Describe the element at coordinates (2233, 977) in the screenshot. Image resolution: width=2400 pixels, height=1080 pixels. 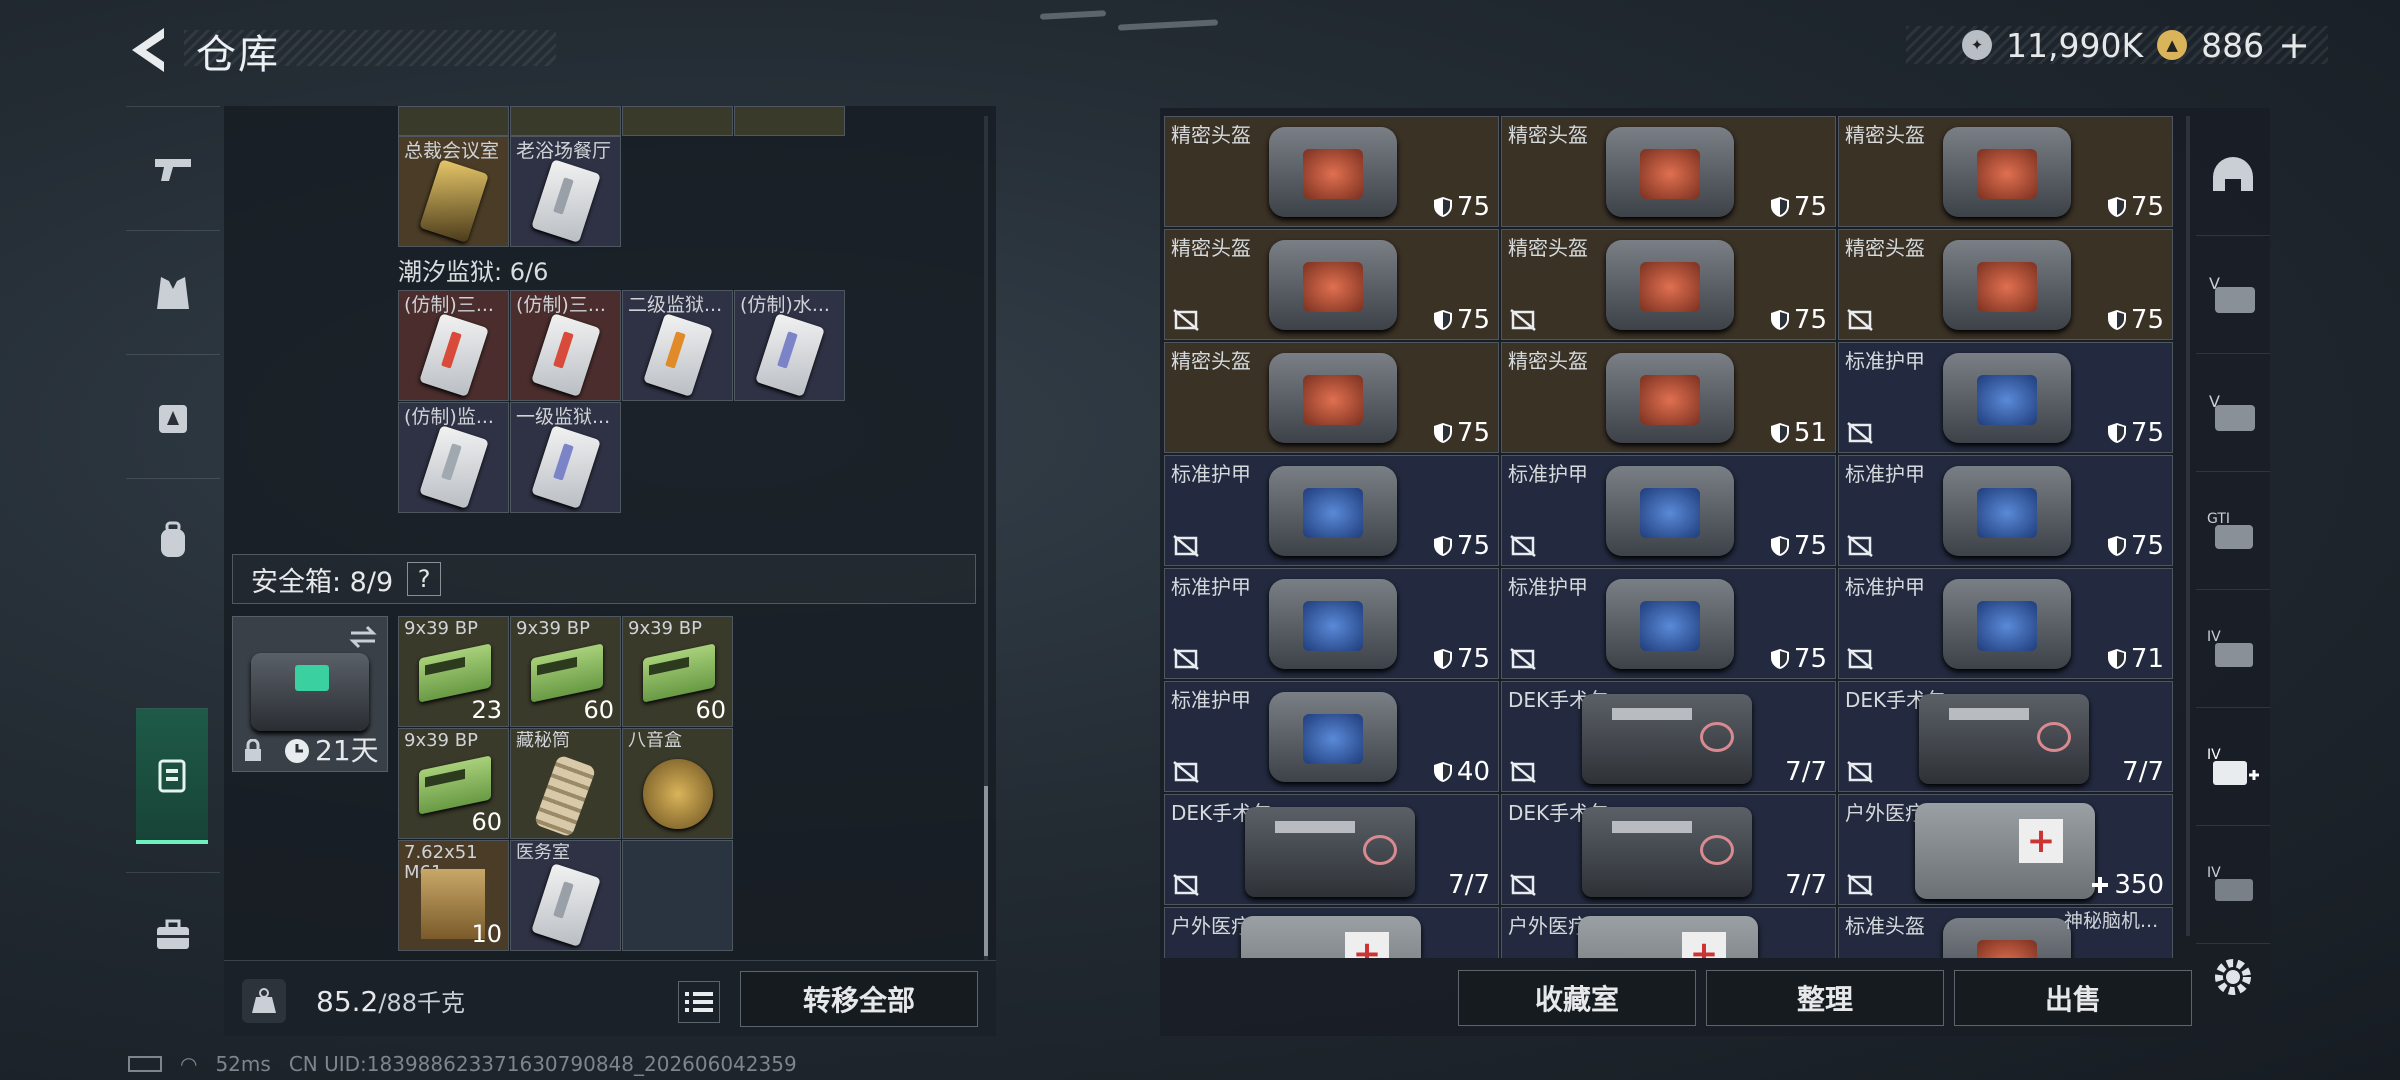
I see `settings-gear-icon` at that location.